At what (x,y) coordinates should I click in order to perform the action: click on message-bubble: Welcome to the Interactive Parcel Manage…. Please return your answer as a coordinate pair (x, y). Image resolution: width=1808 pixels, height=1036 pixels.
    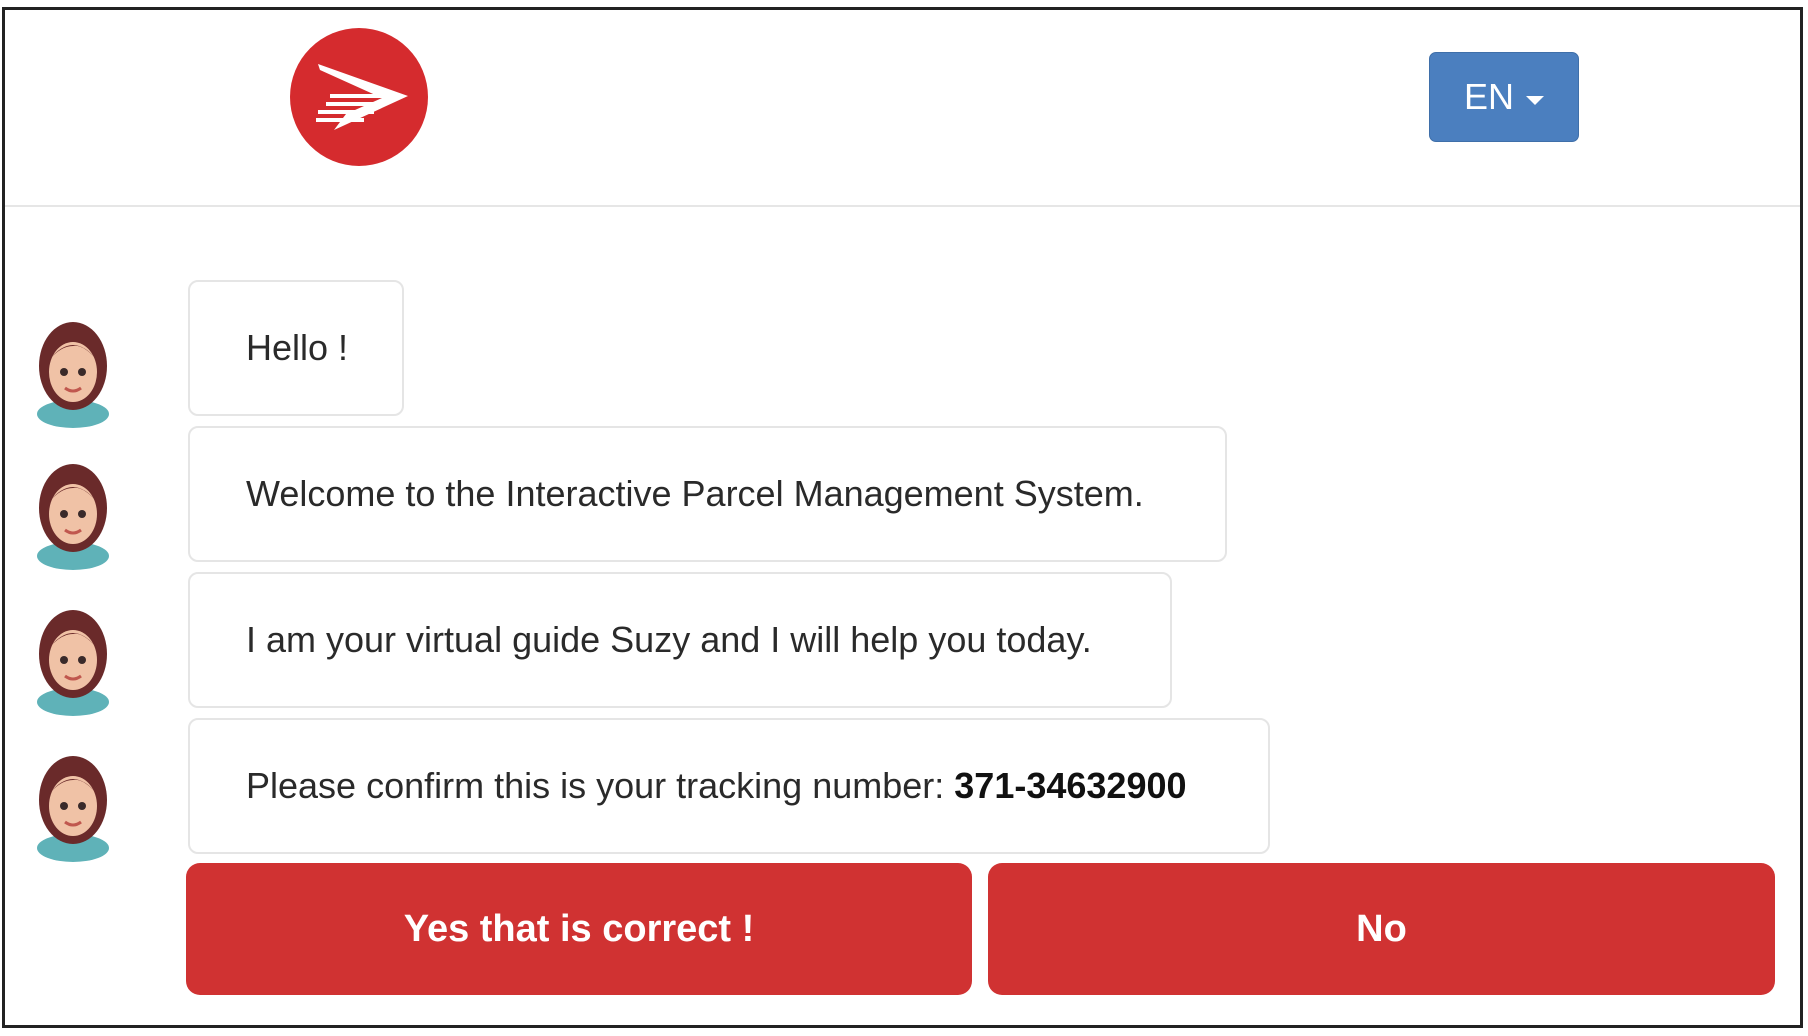
    Looking at the image, I should click on (707, 494).